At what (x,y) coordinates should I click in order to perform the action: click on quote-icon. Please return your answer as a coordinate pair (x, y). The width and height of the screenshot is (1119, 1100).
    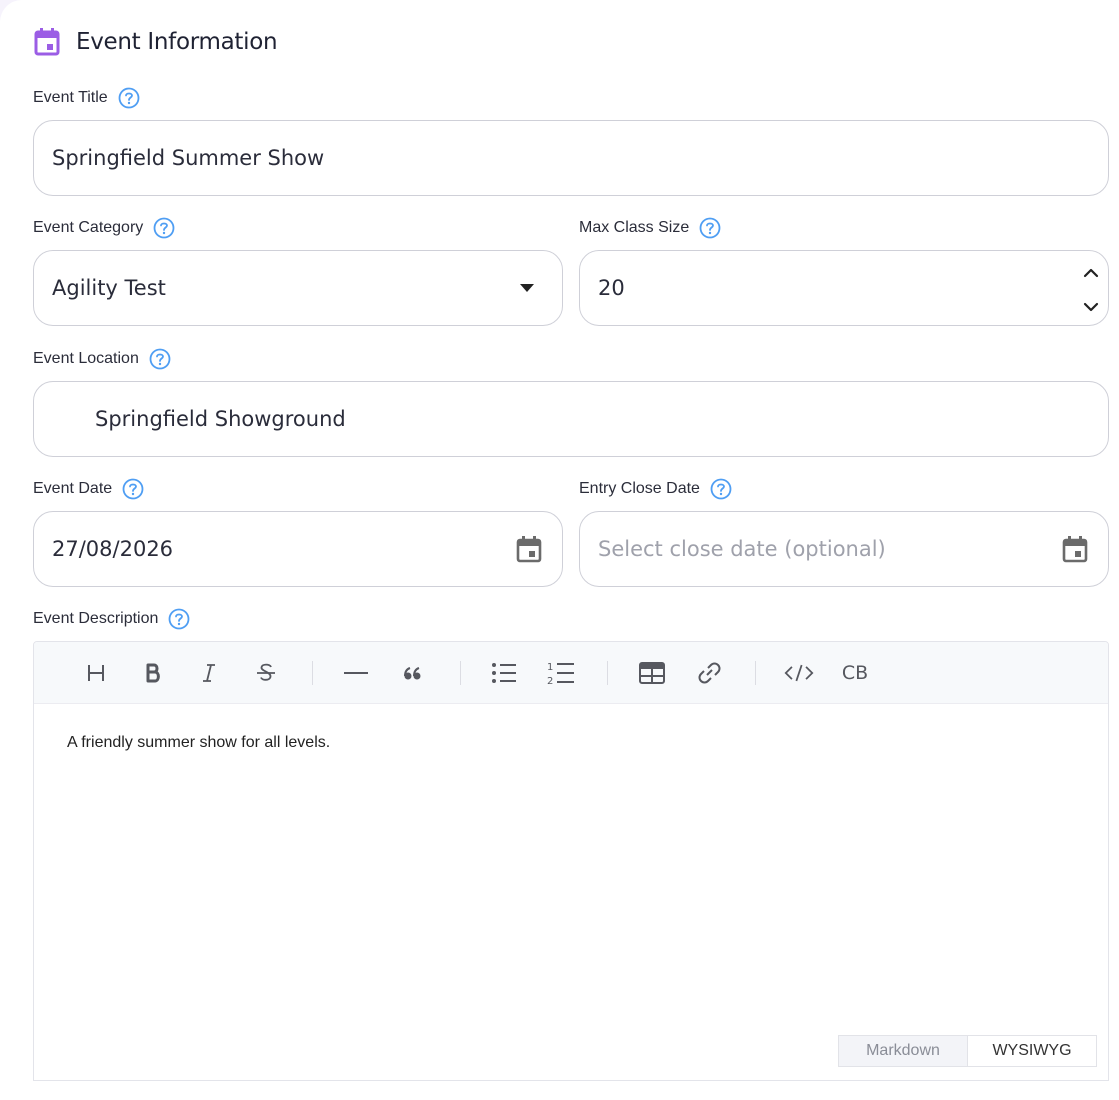
    Looking at the image, I should click on (413, 673).